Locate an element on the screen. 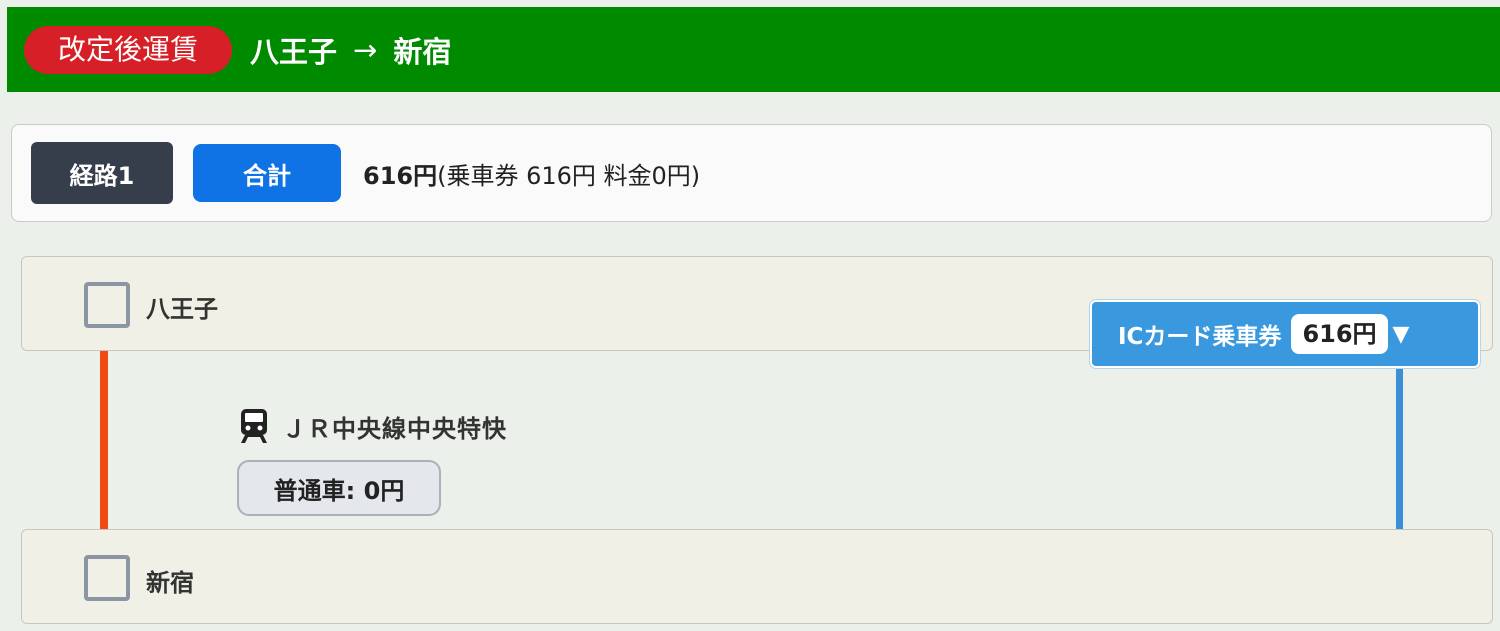 The width and height of the screenshot is (1500, 631). train-line-name: ＪＲ中央線中央特快 is located at coordinates (394, 428).